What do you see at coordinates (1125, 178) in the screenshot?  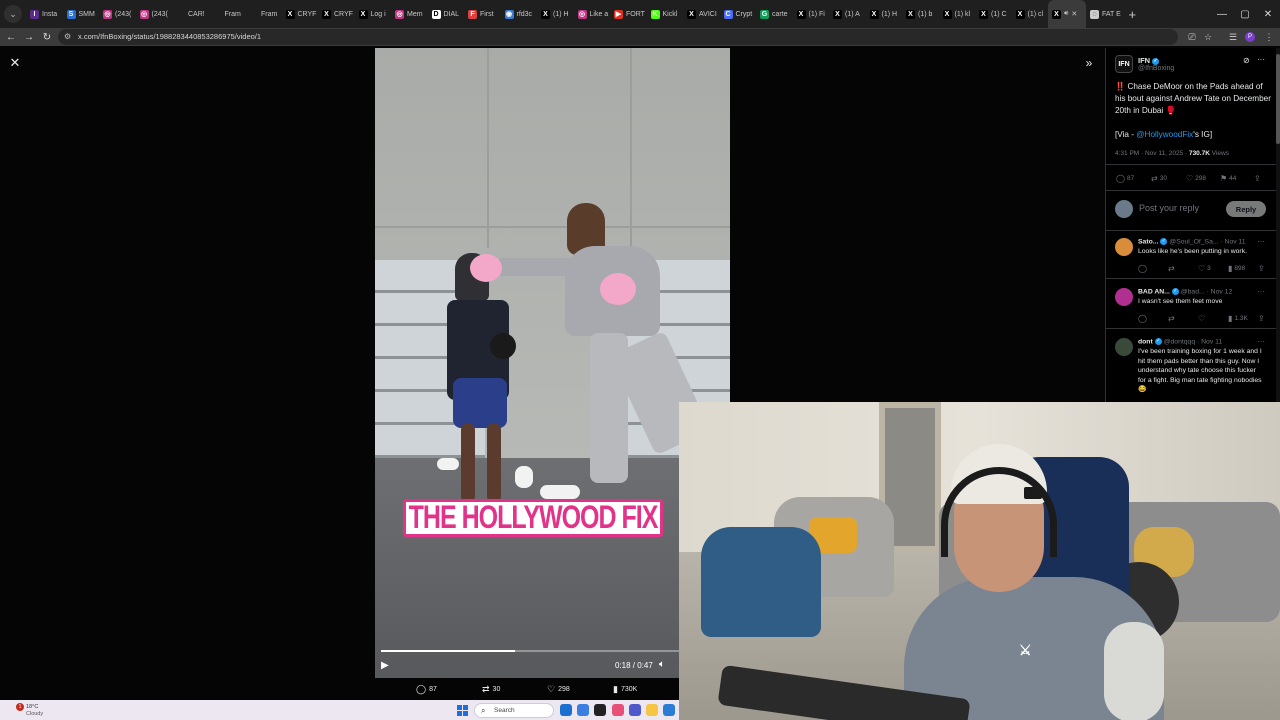 I see `tweet-reply-action: ◯ 87` at bounding box center [1125, 178].